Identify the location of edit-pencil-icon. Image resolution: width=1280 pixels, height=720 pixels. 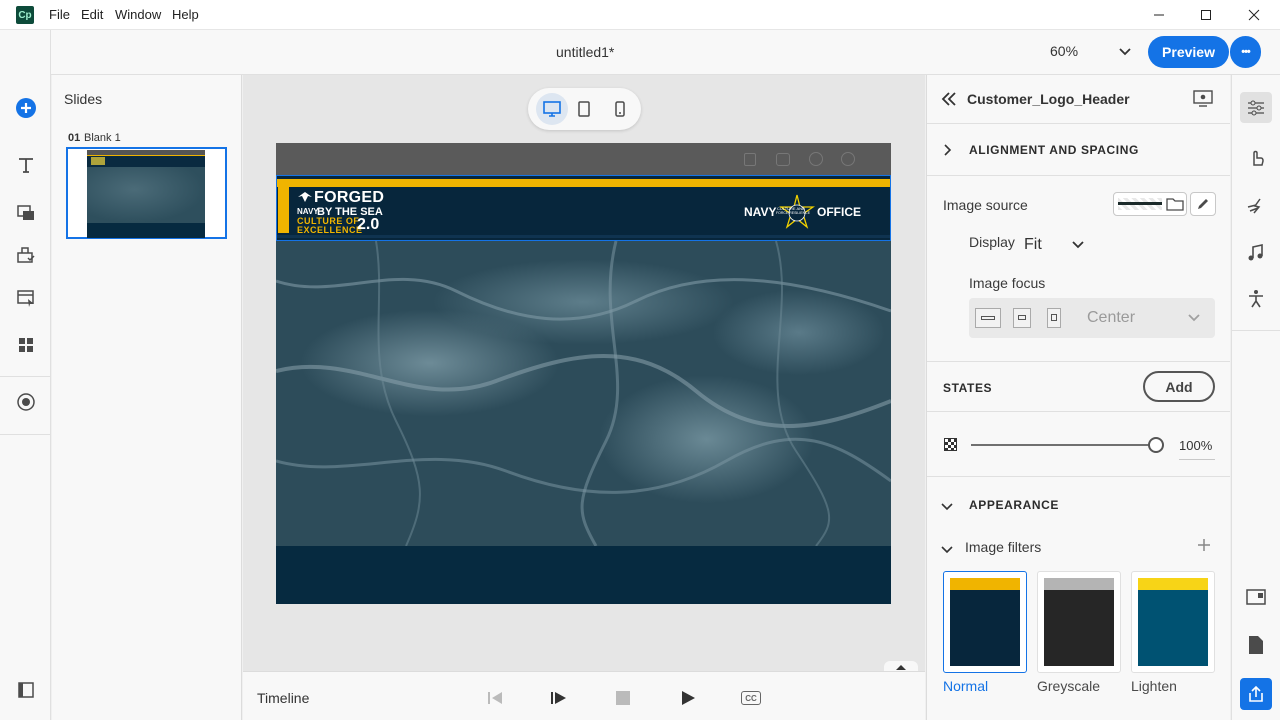
(1203, 204).